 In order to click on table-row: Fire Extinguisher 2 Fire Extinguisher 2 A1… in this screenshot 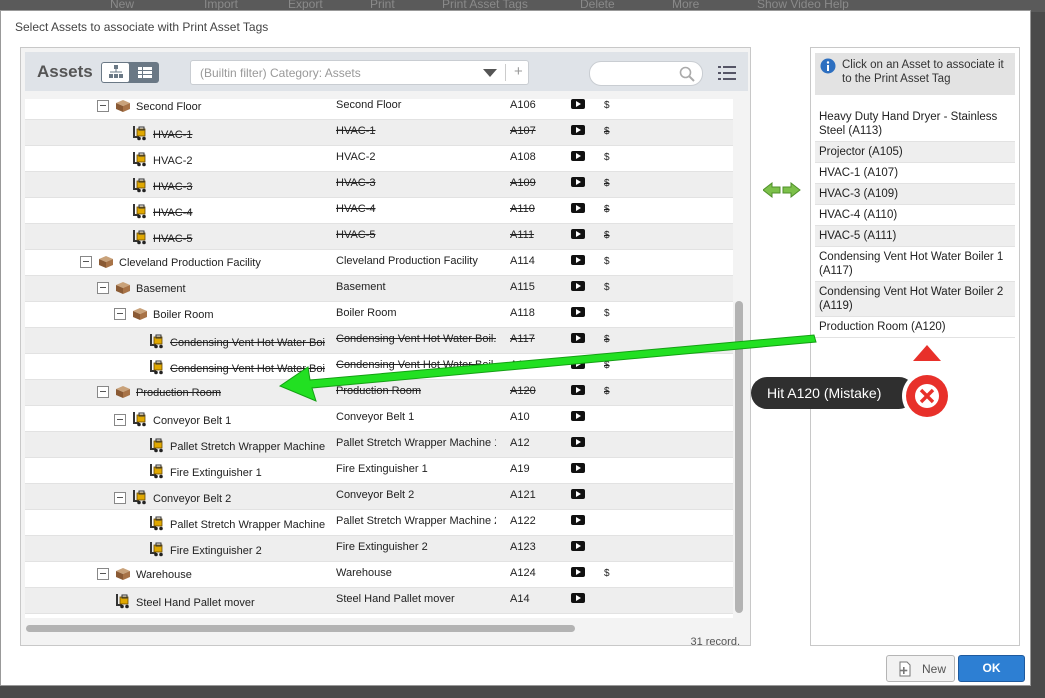, I will do `click(379, 549)`.